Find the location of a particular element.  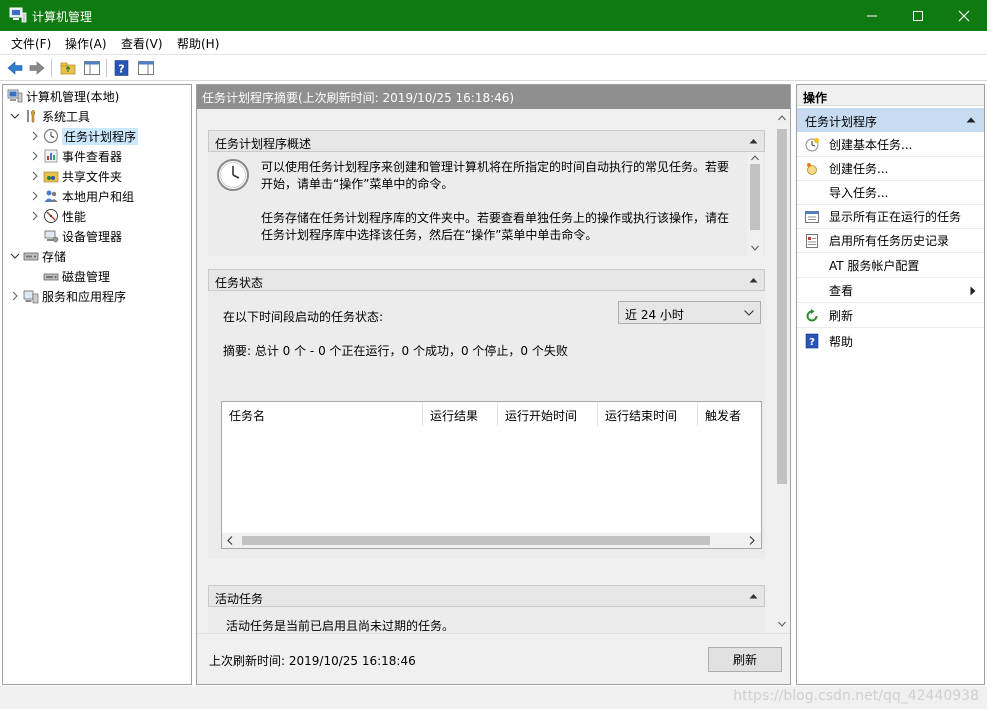

tree-item-task-scheduler: 任务计划程序 is located at coordinates (84, 136).